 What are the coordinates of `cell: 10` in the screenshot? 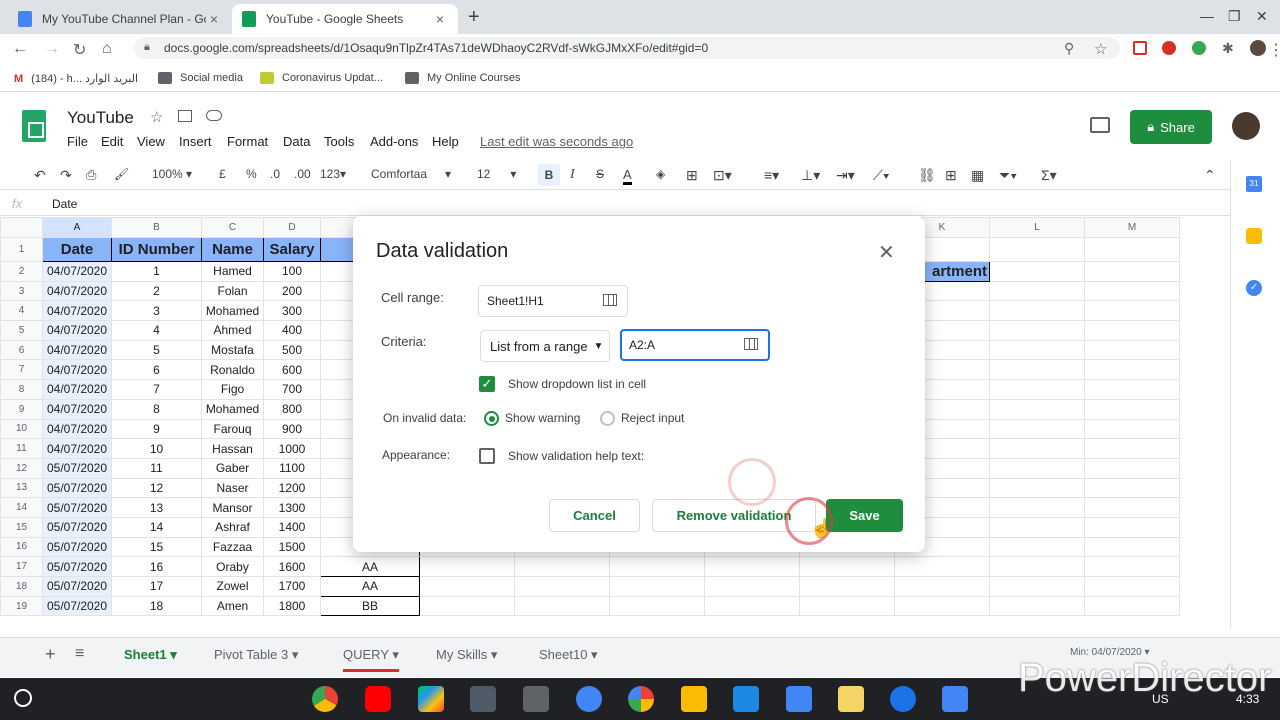 It's located at (156, 448).